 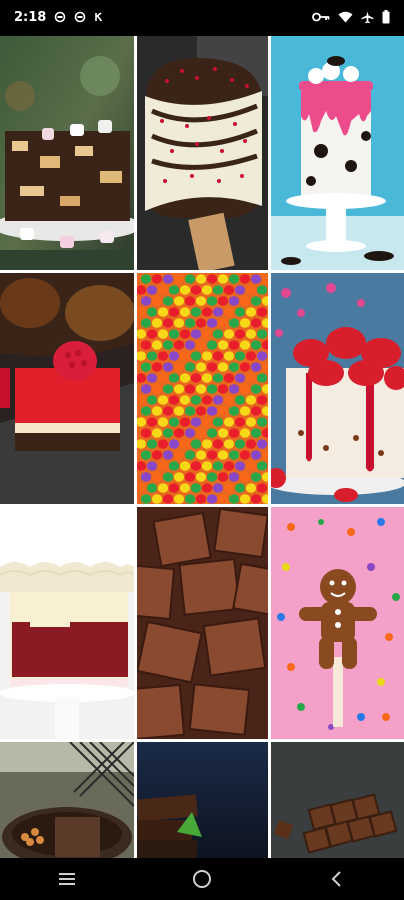 I want to click on tile-strawberry-cheesecake, so click(x=337, y=388).